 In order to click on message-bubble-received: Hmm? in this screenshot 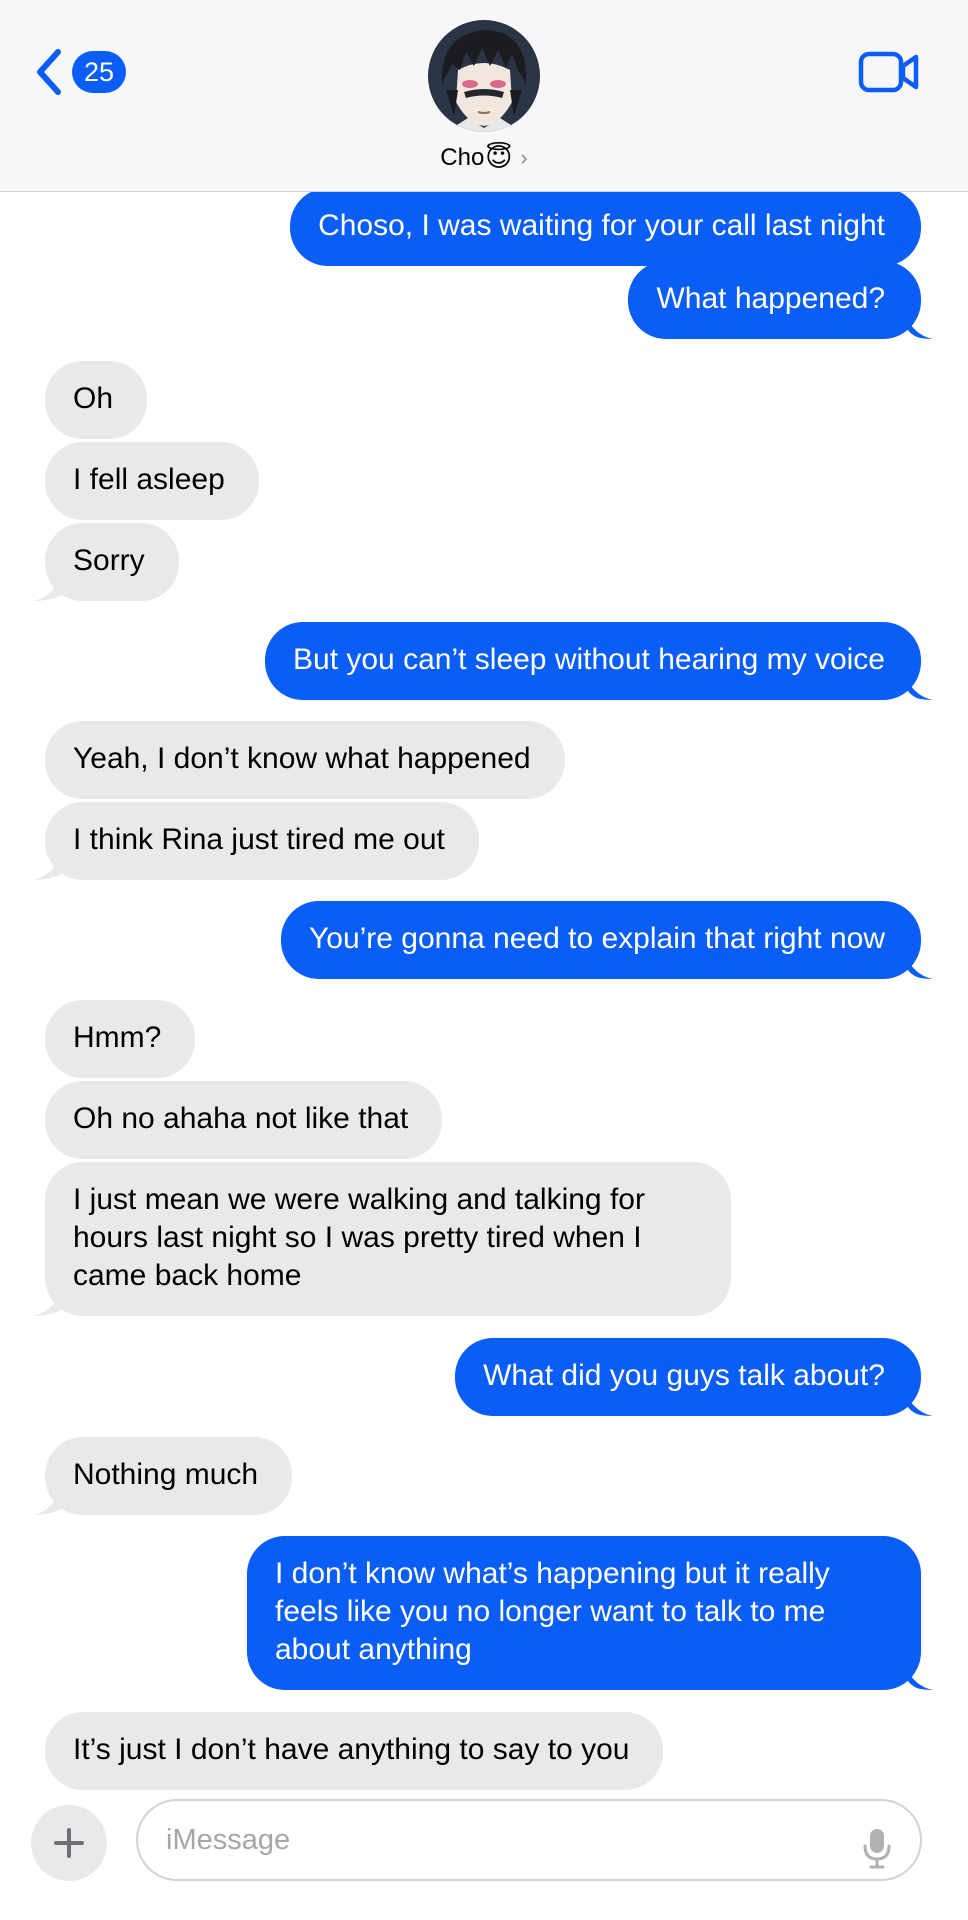, I will do `click(120, 1039)`.